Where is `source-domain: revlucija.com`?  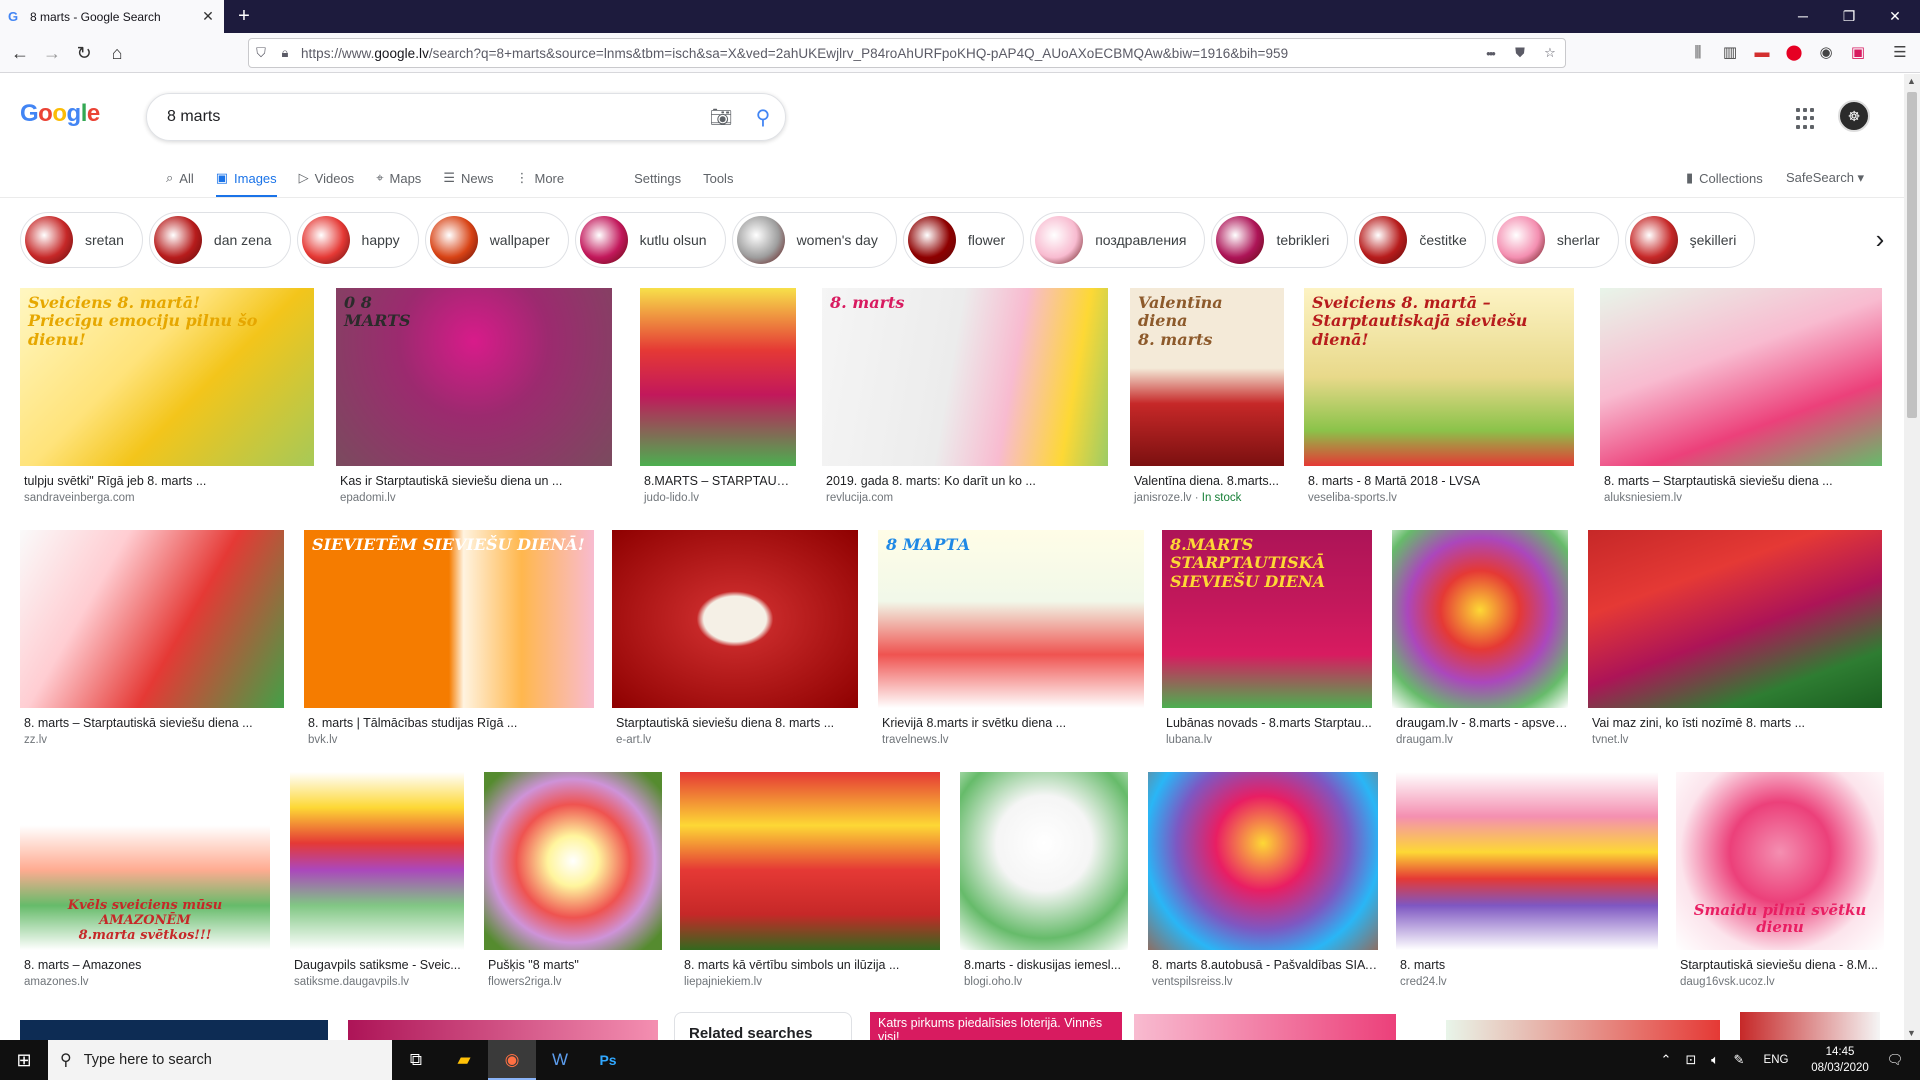
source-domain: revlucija.com is located at coordinates (860, 498).